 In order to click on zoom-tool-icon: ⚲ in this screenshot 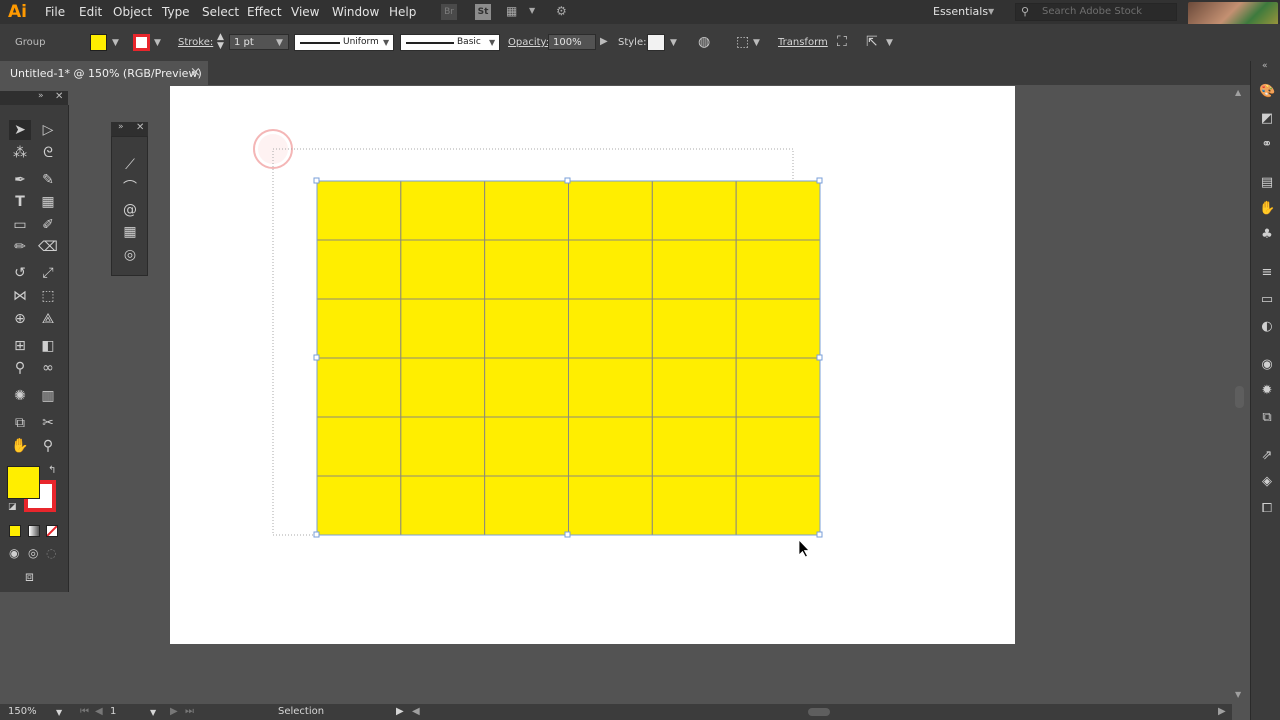, I will do `click(48, 446)`.